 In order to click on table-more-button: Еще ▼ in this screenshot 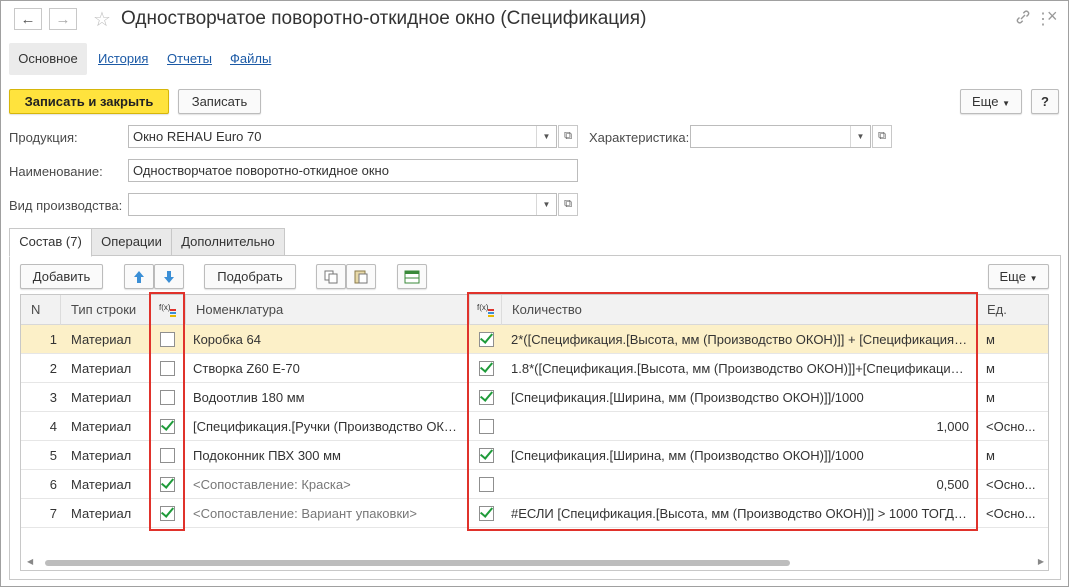, I will do `click(1018, 276)`.